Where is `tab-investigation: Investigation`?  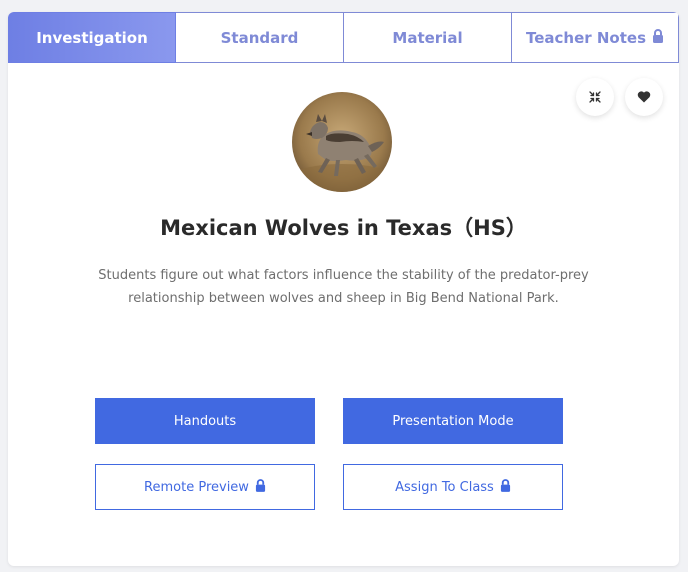
tab-investigation: Investigation is located at coordinates (92, 37).